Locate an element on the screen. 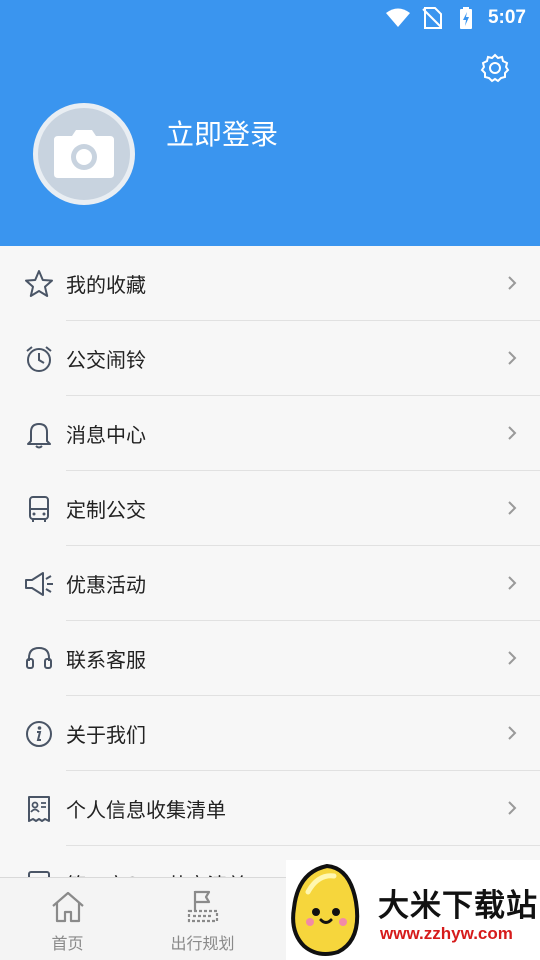 The width and height of the screenshot is (540, 960). menu-item-label: 消息中心 is located at coordinates (106, 435).